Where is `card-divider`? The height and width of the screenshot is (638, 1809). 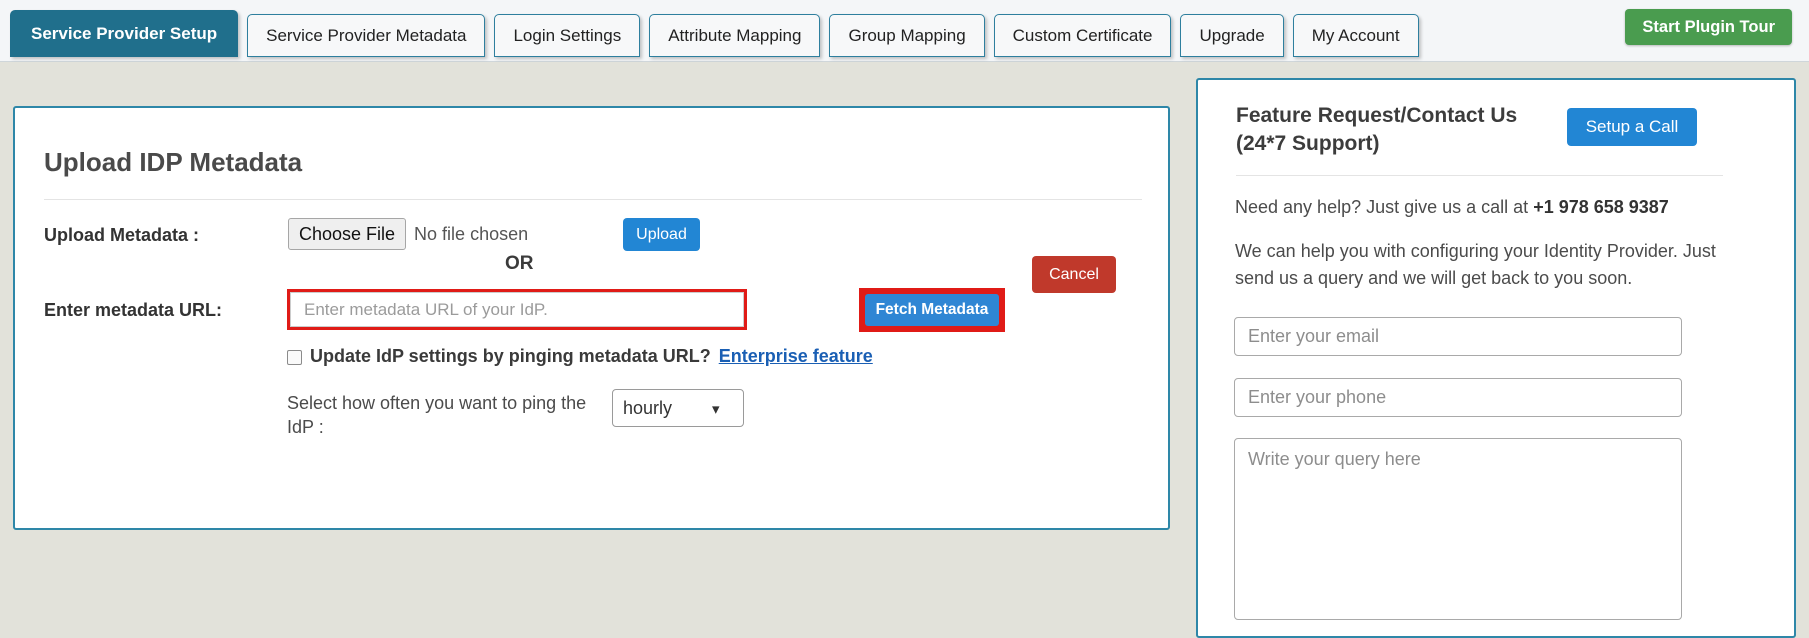 card-divider is located at coordinates (593, 199).